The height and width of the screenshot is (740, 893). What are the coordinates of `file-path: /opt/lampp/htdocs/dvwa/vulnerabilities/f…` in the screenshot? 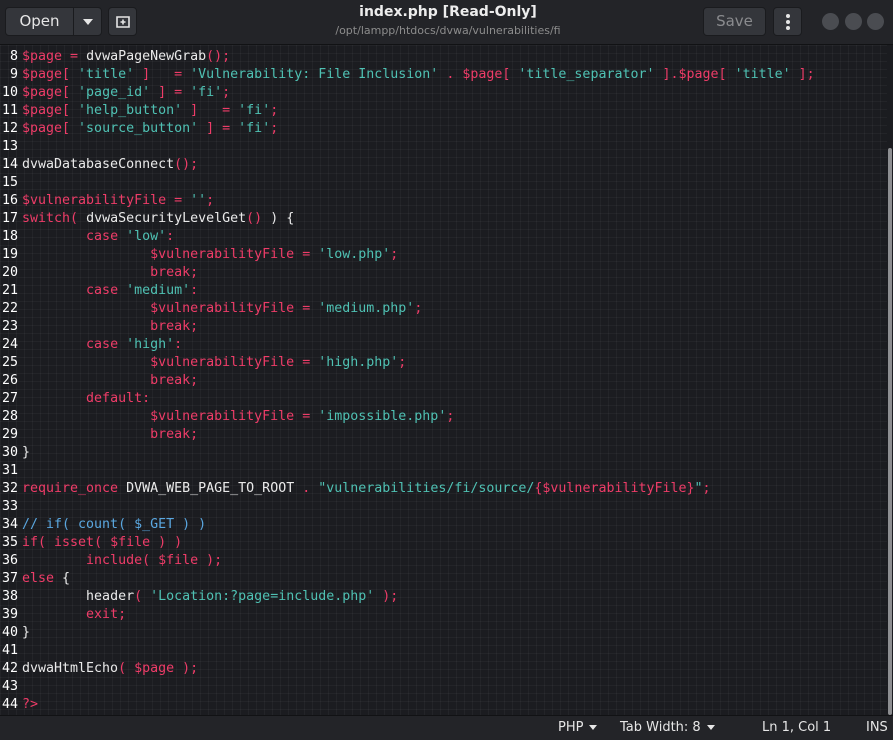 It's located at (448, 30).